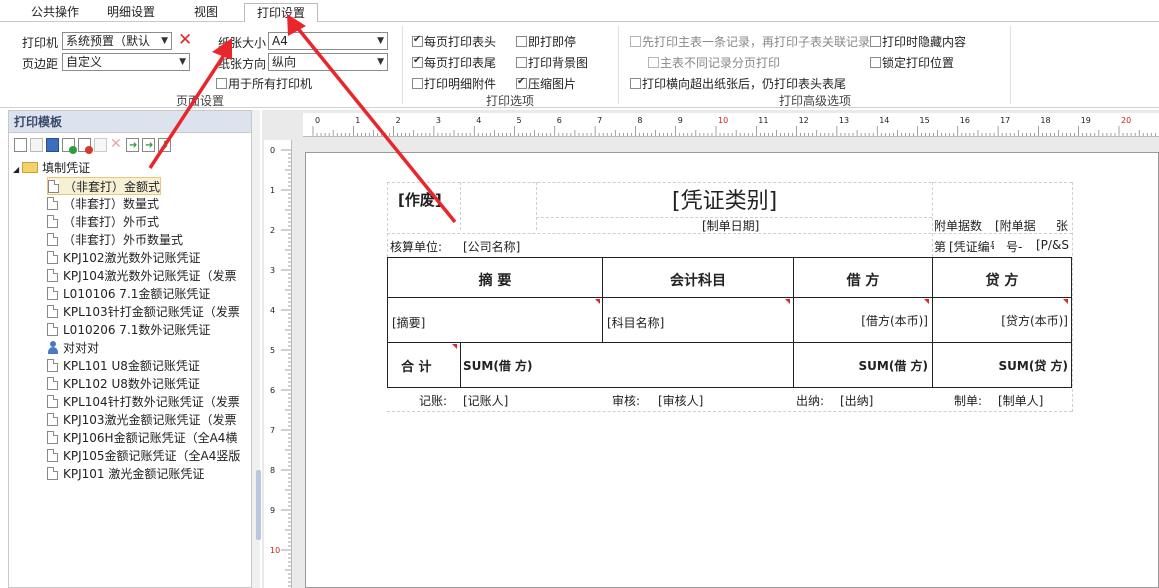 This screenshot has height=588, width=1159. Describe the element at coordinates (416, 246) in the screenshot. I see `unit-label: 核算单位:` at that location.